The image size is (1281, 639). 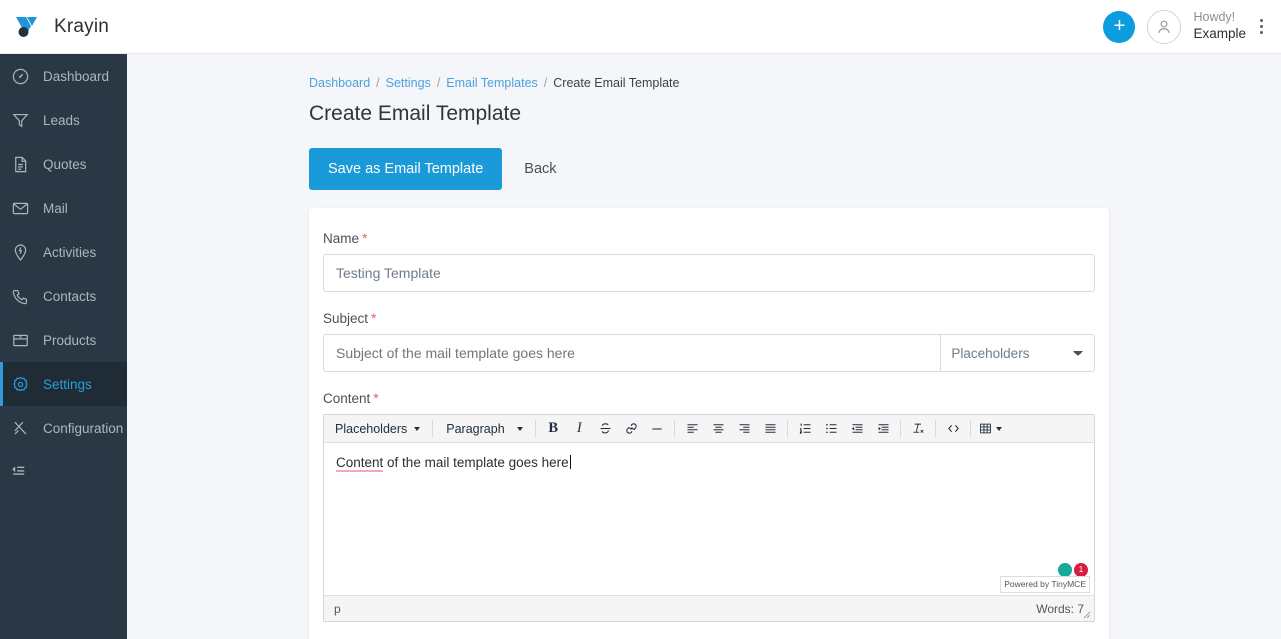 What do you see at coordinates (883, 429) in the screenshot?
I see `indent-icon` at bounding box center [883, 429].